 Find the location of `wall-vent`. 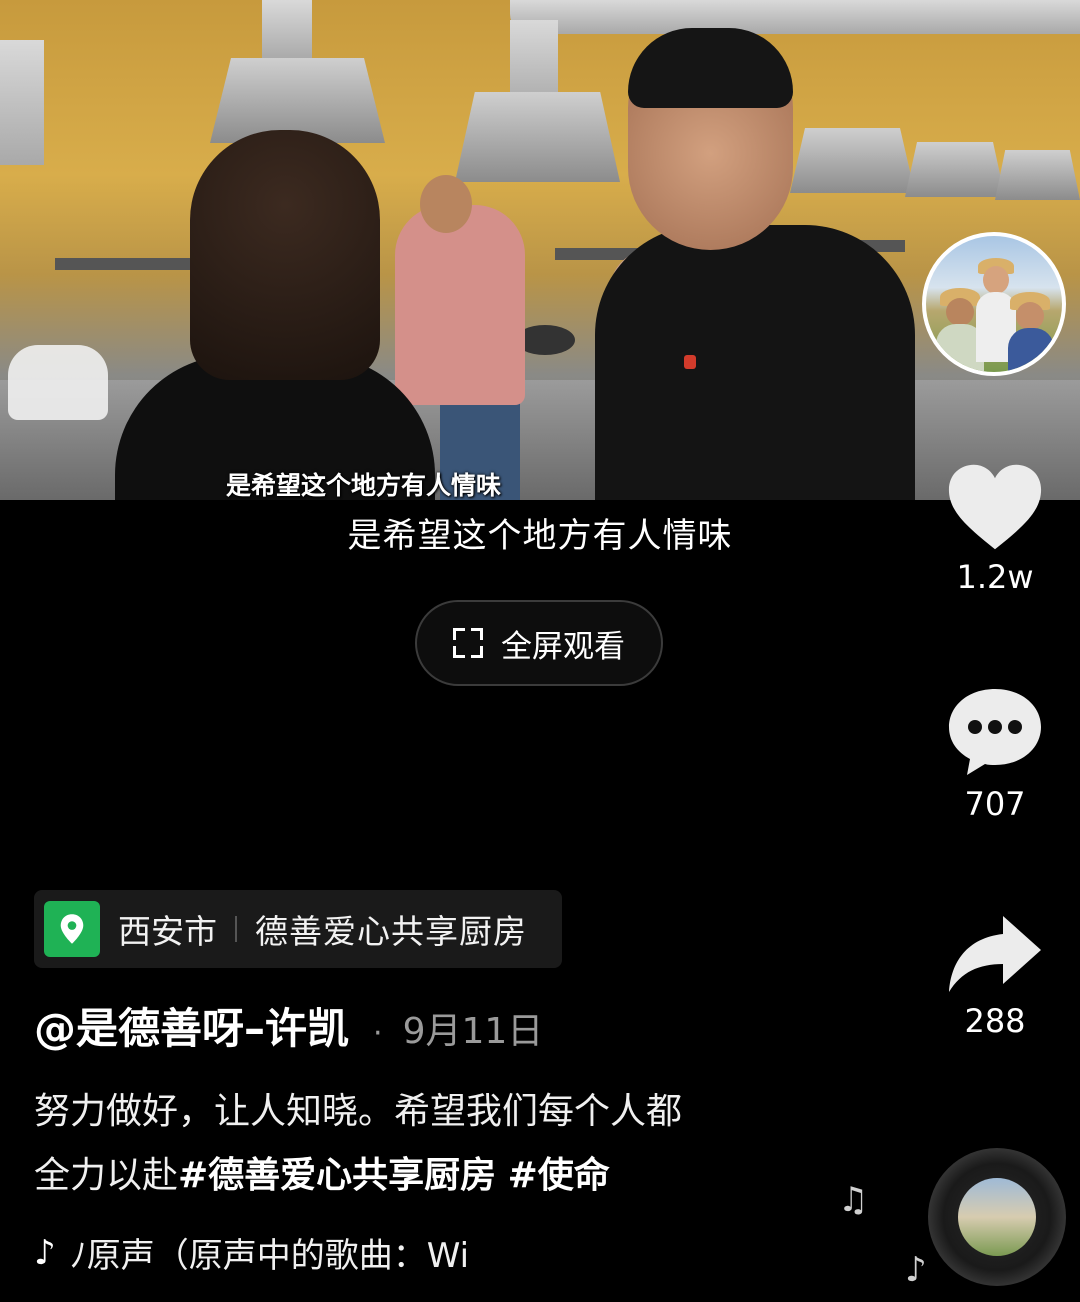

wall-vent is located at coordinates (22, 102).